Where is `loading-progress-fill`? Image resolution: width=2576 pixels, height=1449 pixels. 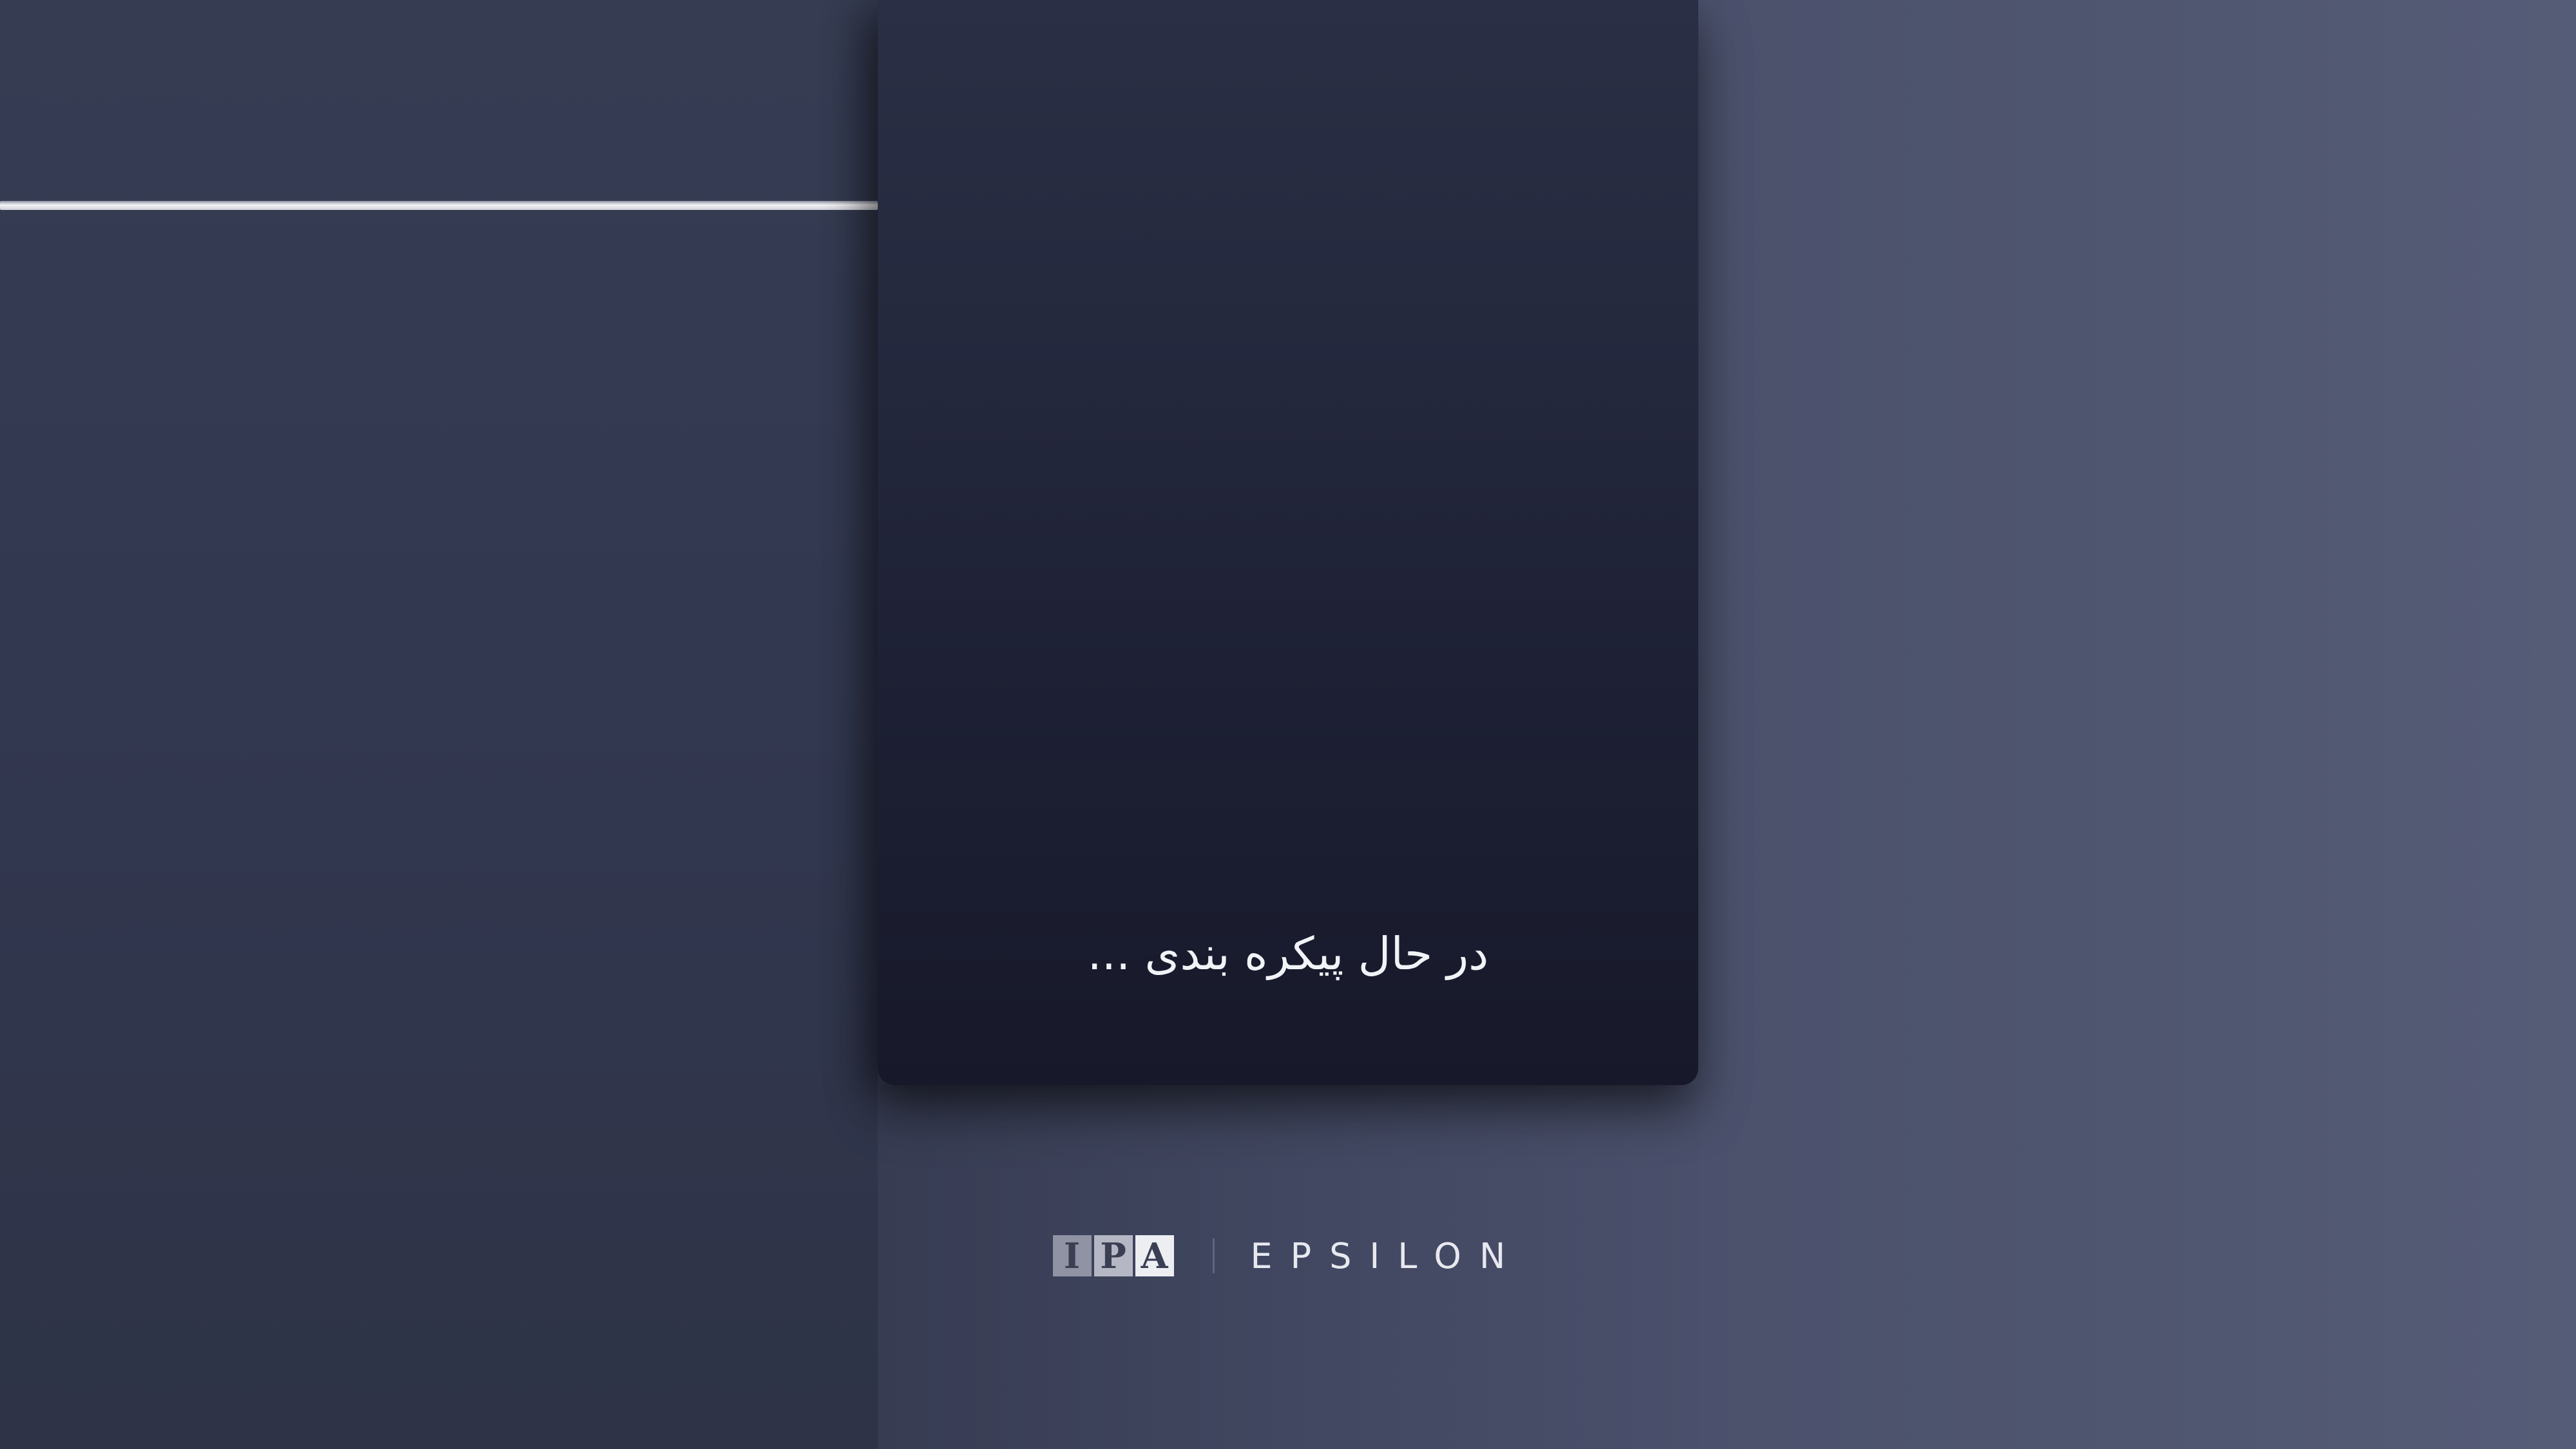
loading-progress-fill is located at coordinates (439, 206).